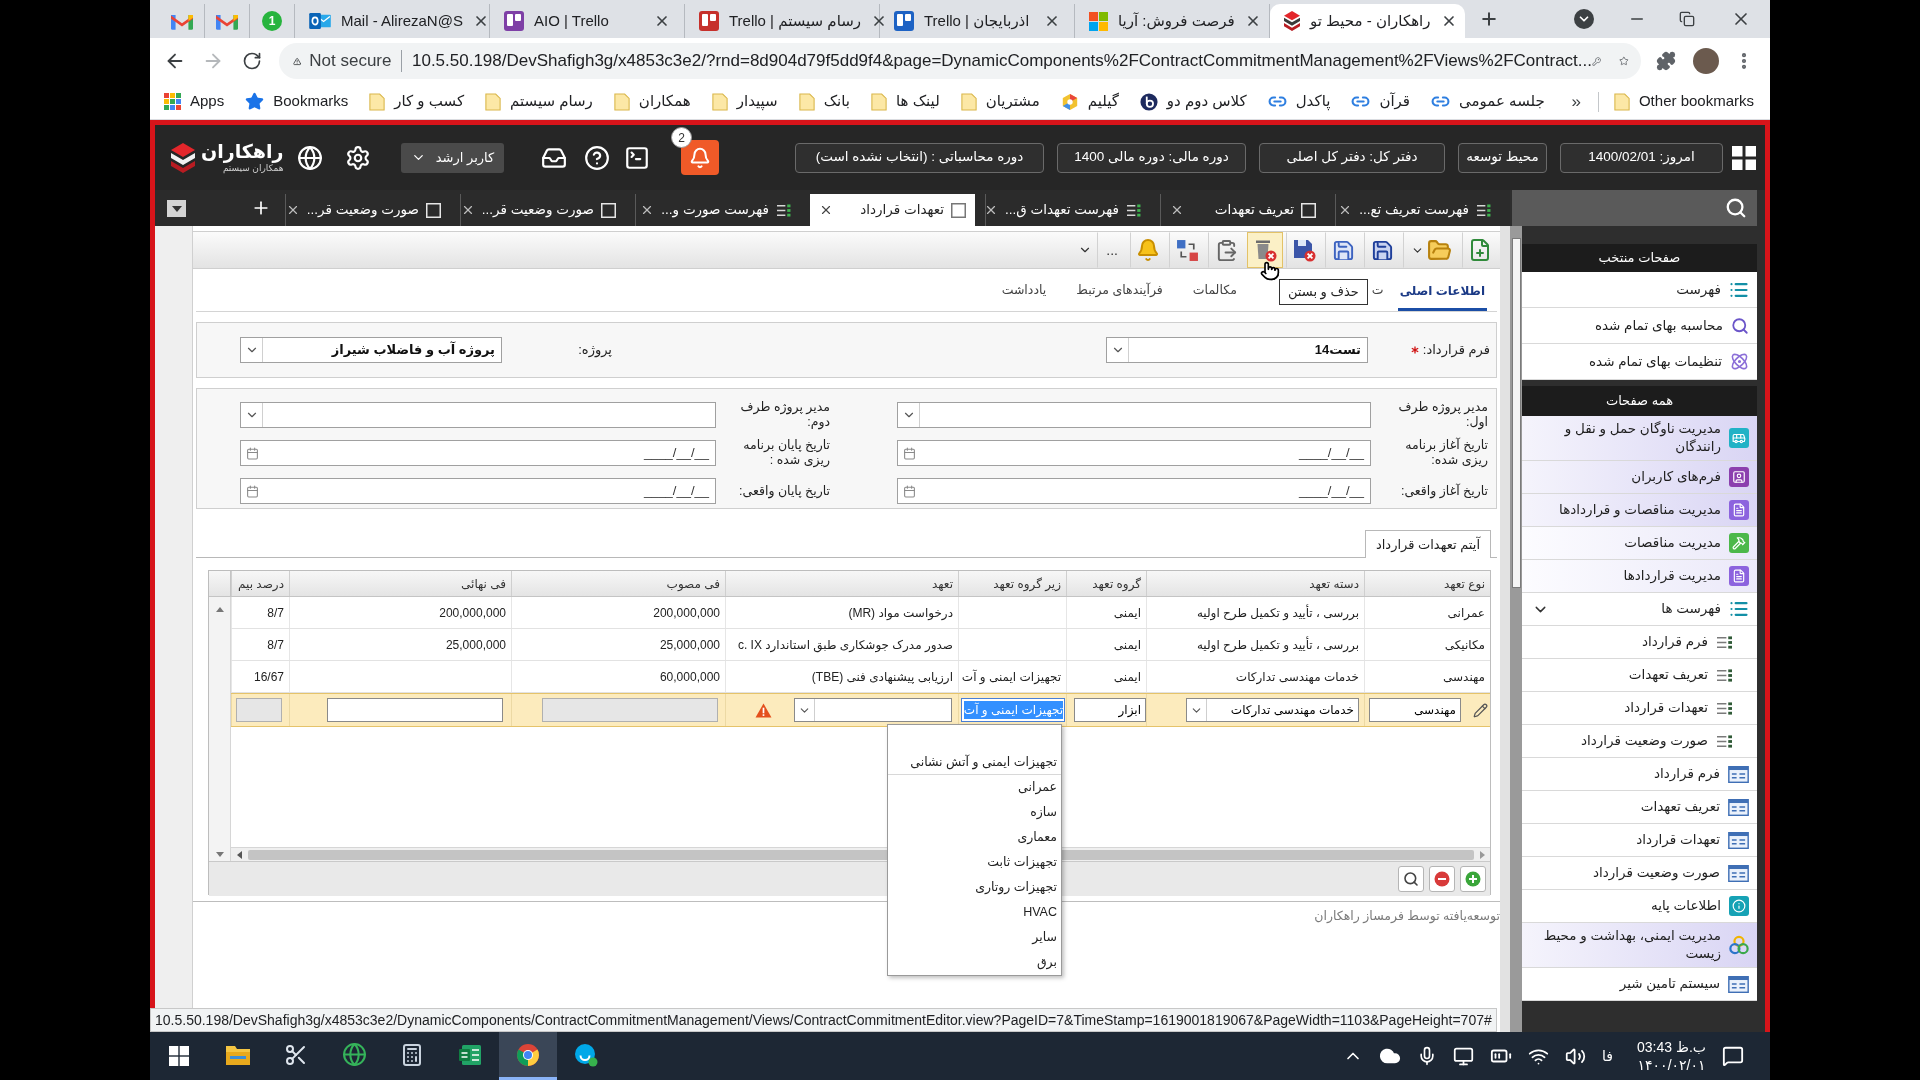 The width and height of the screenshot is (1920, 1080). Describe the element at coordinates (1151, 157) in the screenshot. I see `context-chip: دوره مالی: دوره مالی 1400` at that location.